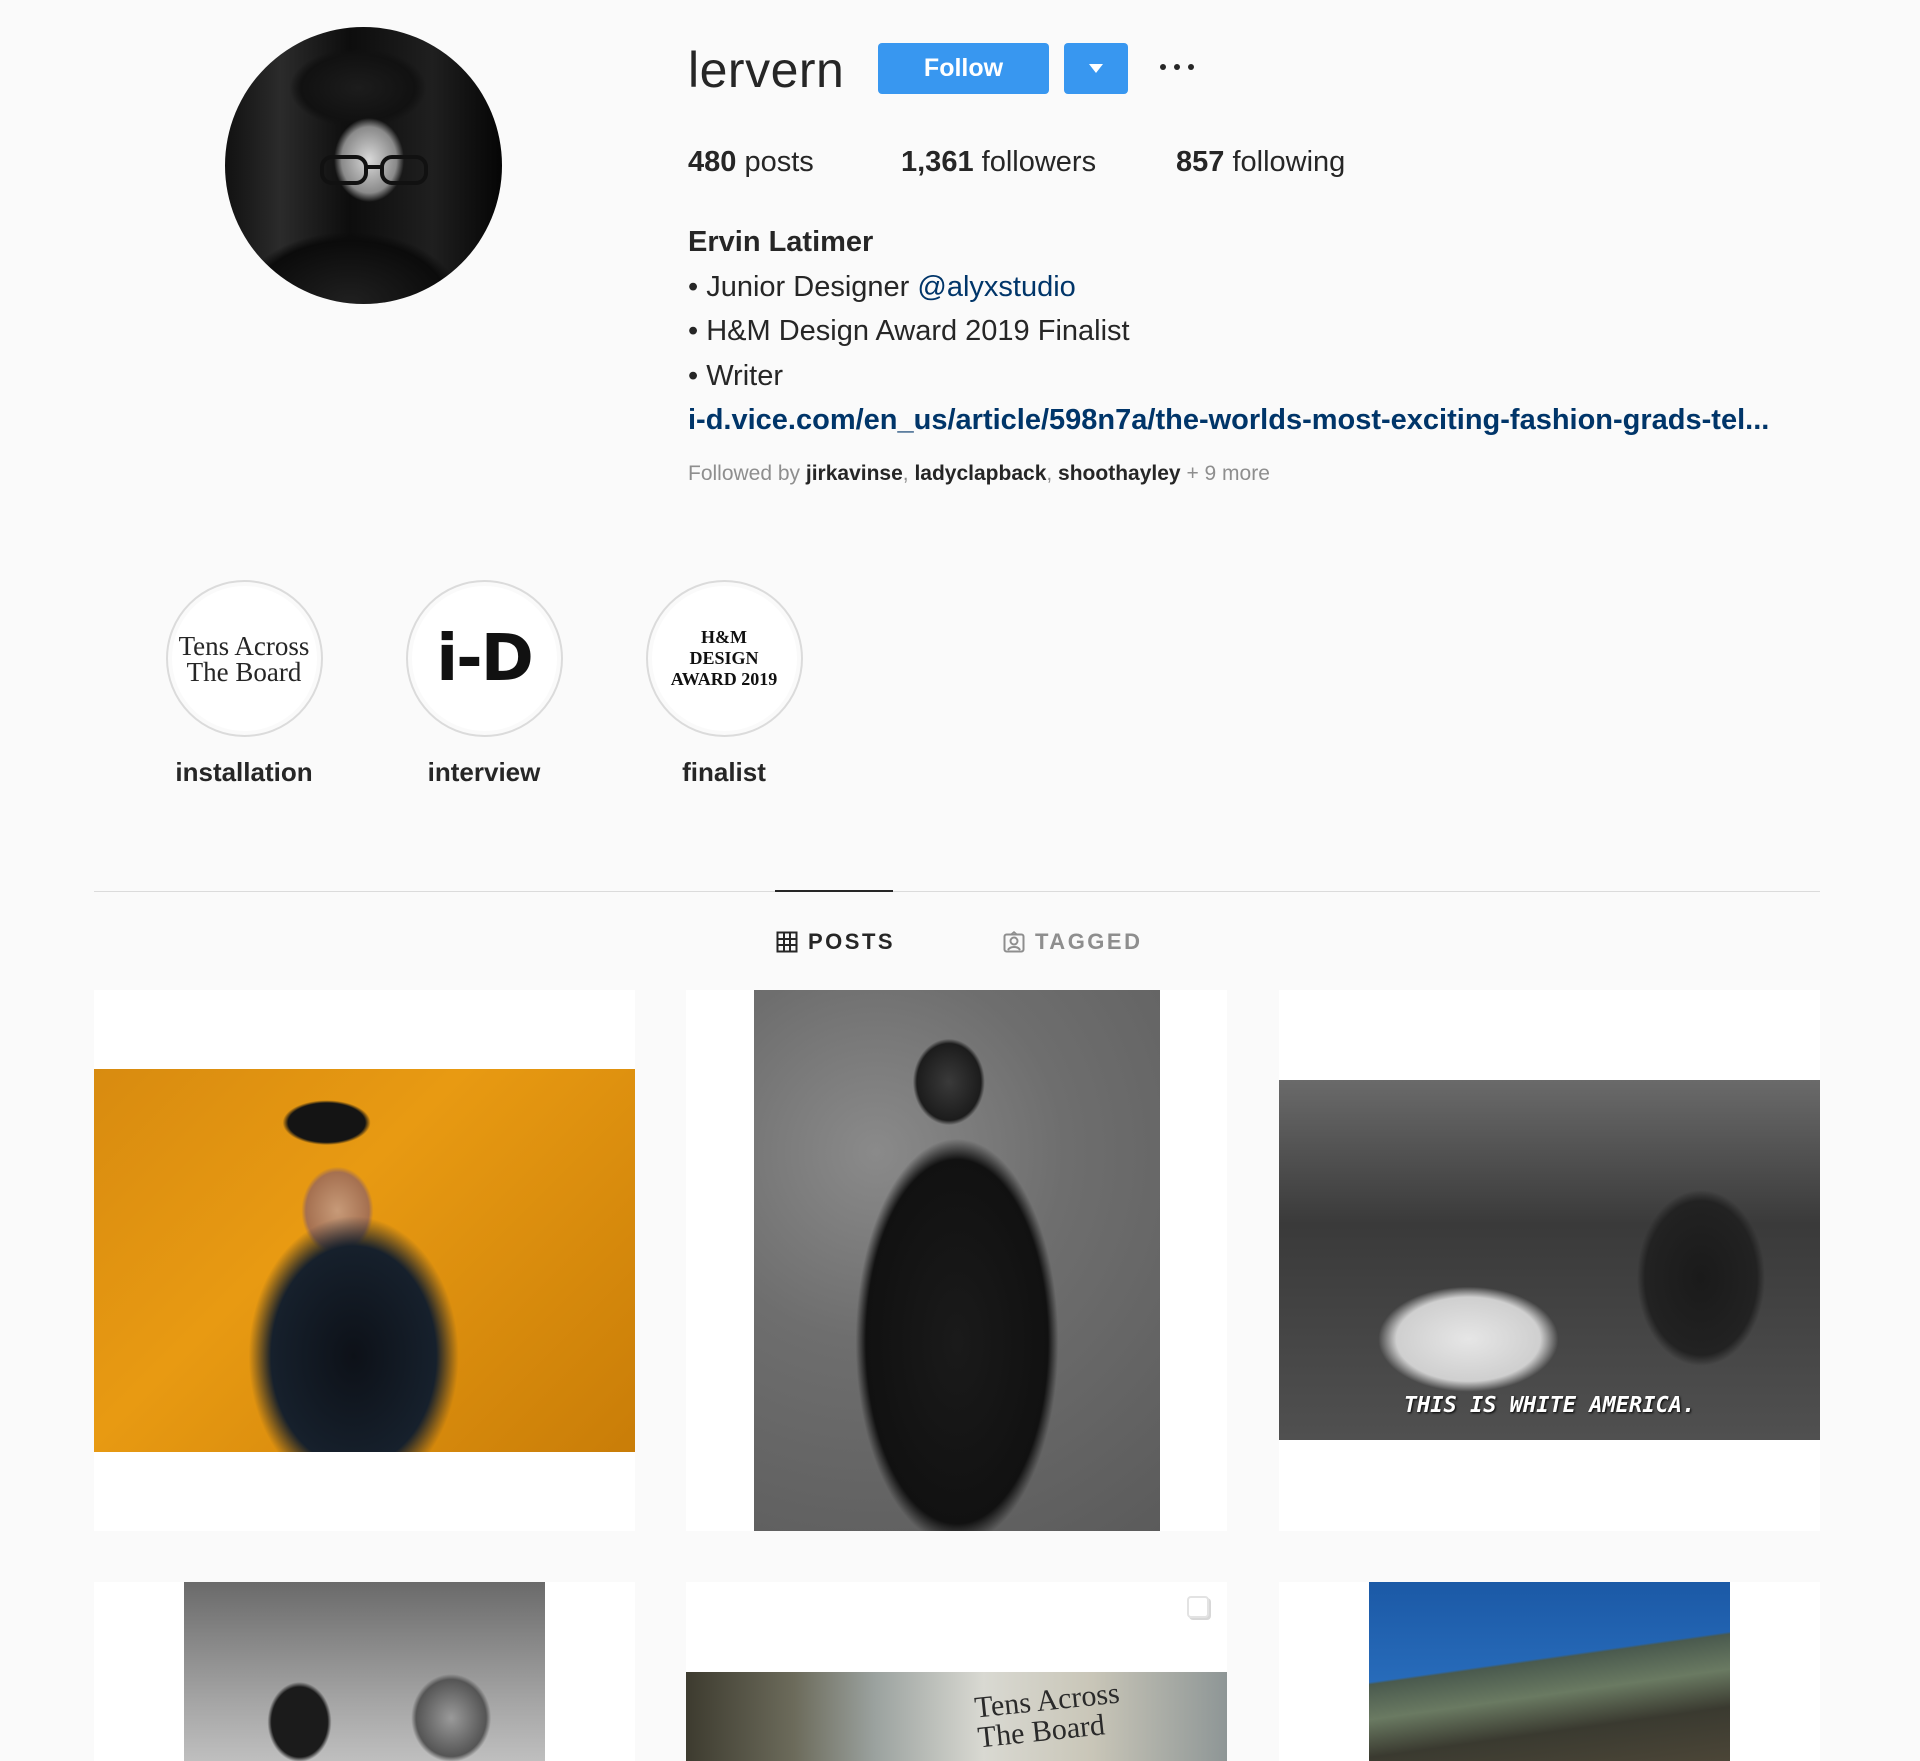 Image resolution: width=1920 pixels, height=1761 pixels. What do you see at coordinates (781, 242) in the screenshot?
I see `full-name: Ervin Latimer` at bounding box center [781, 242].